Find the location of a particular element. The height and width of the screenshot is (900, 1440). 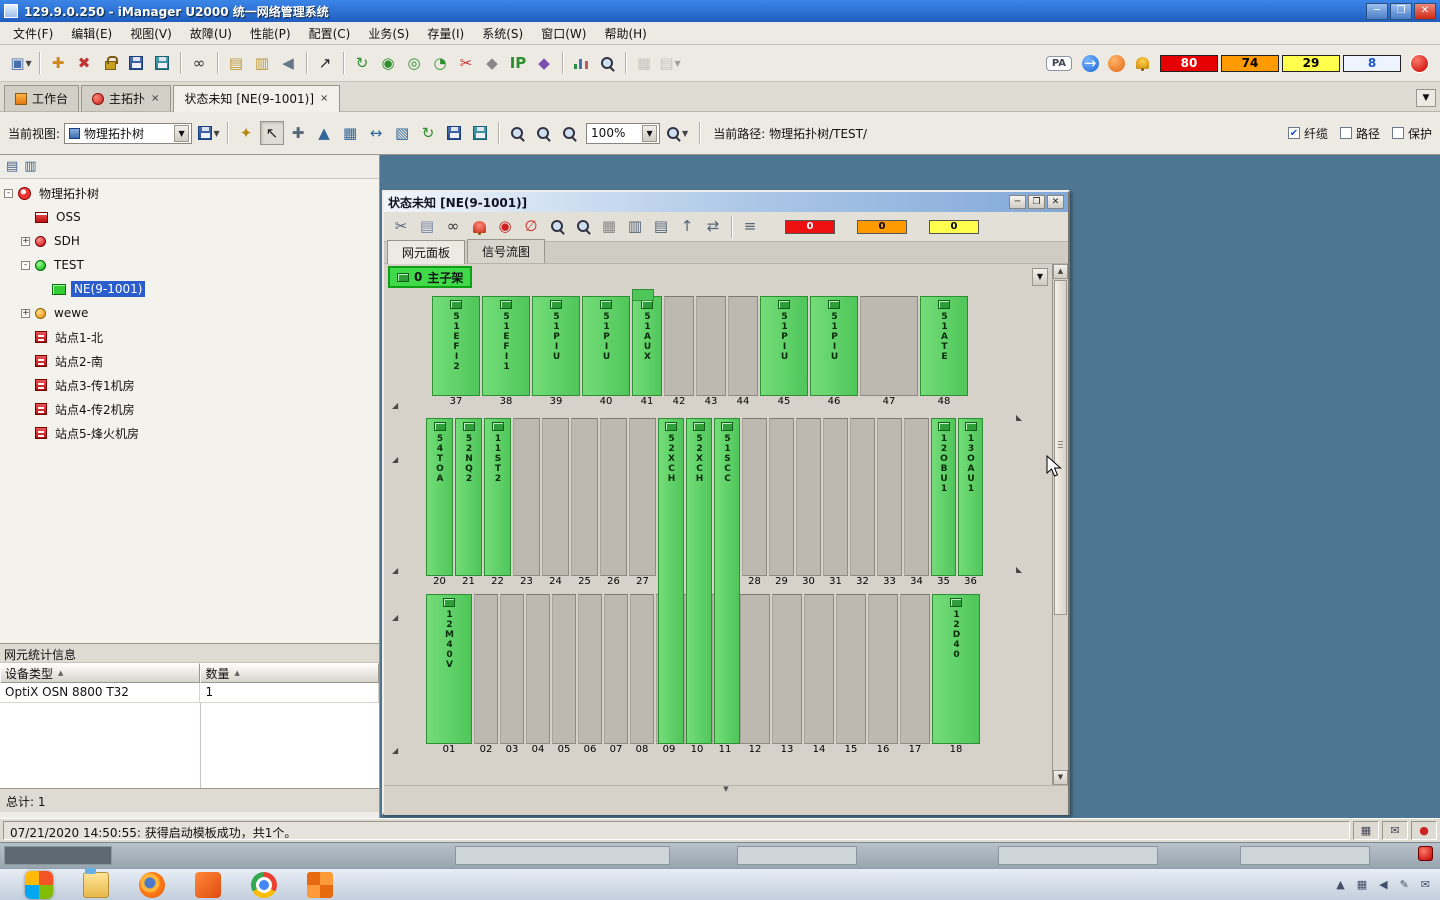

menu-item-11: 帮助(H) is located at coordinates (625, 33).